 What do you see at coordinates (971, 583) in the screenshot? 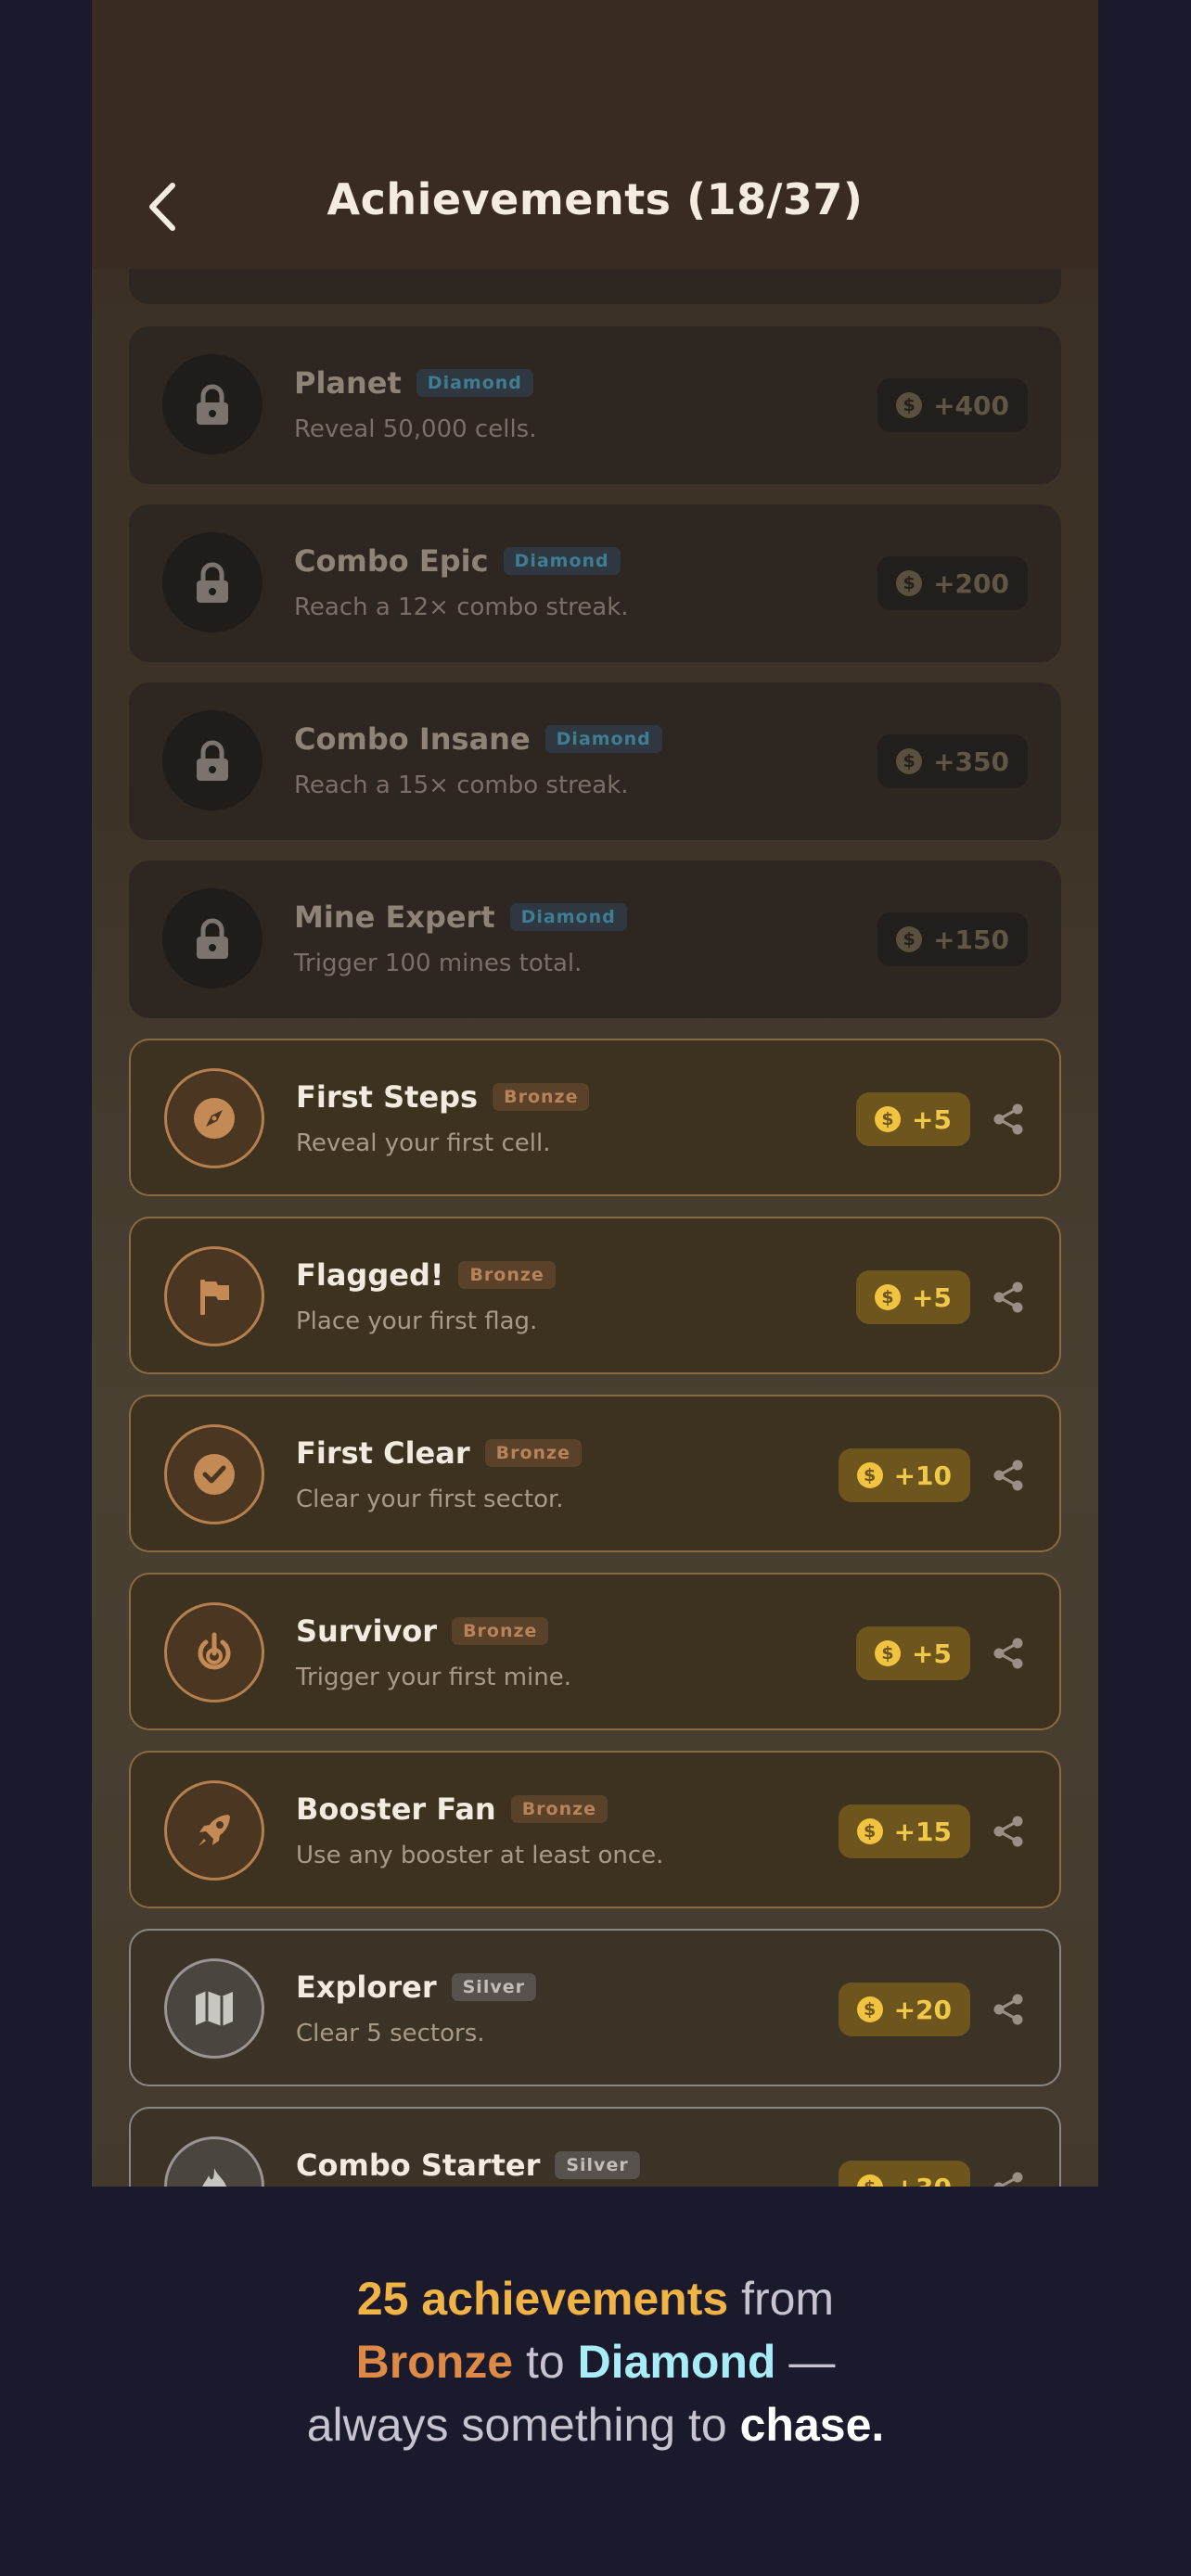
I see `reward-amount: +200` at bounding box center [971, 583].